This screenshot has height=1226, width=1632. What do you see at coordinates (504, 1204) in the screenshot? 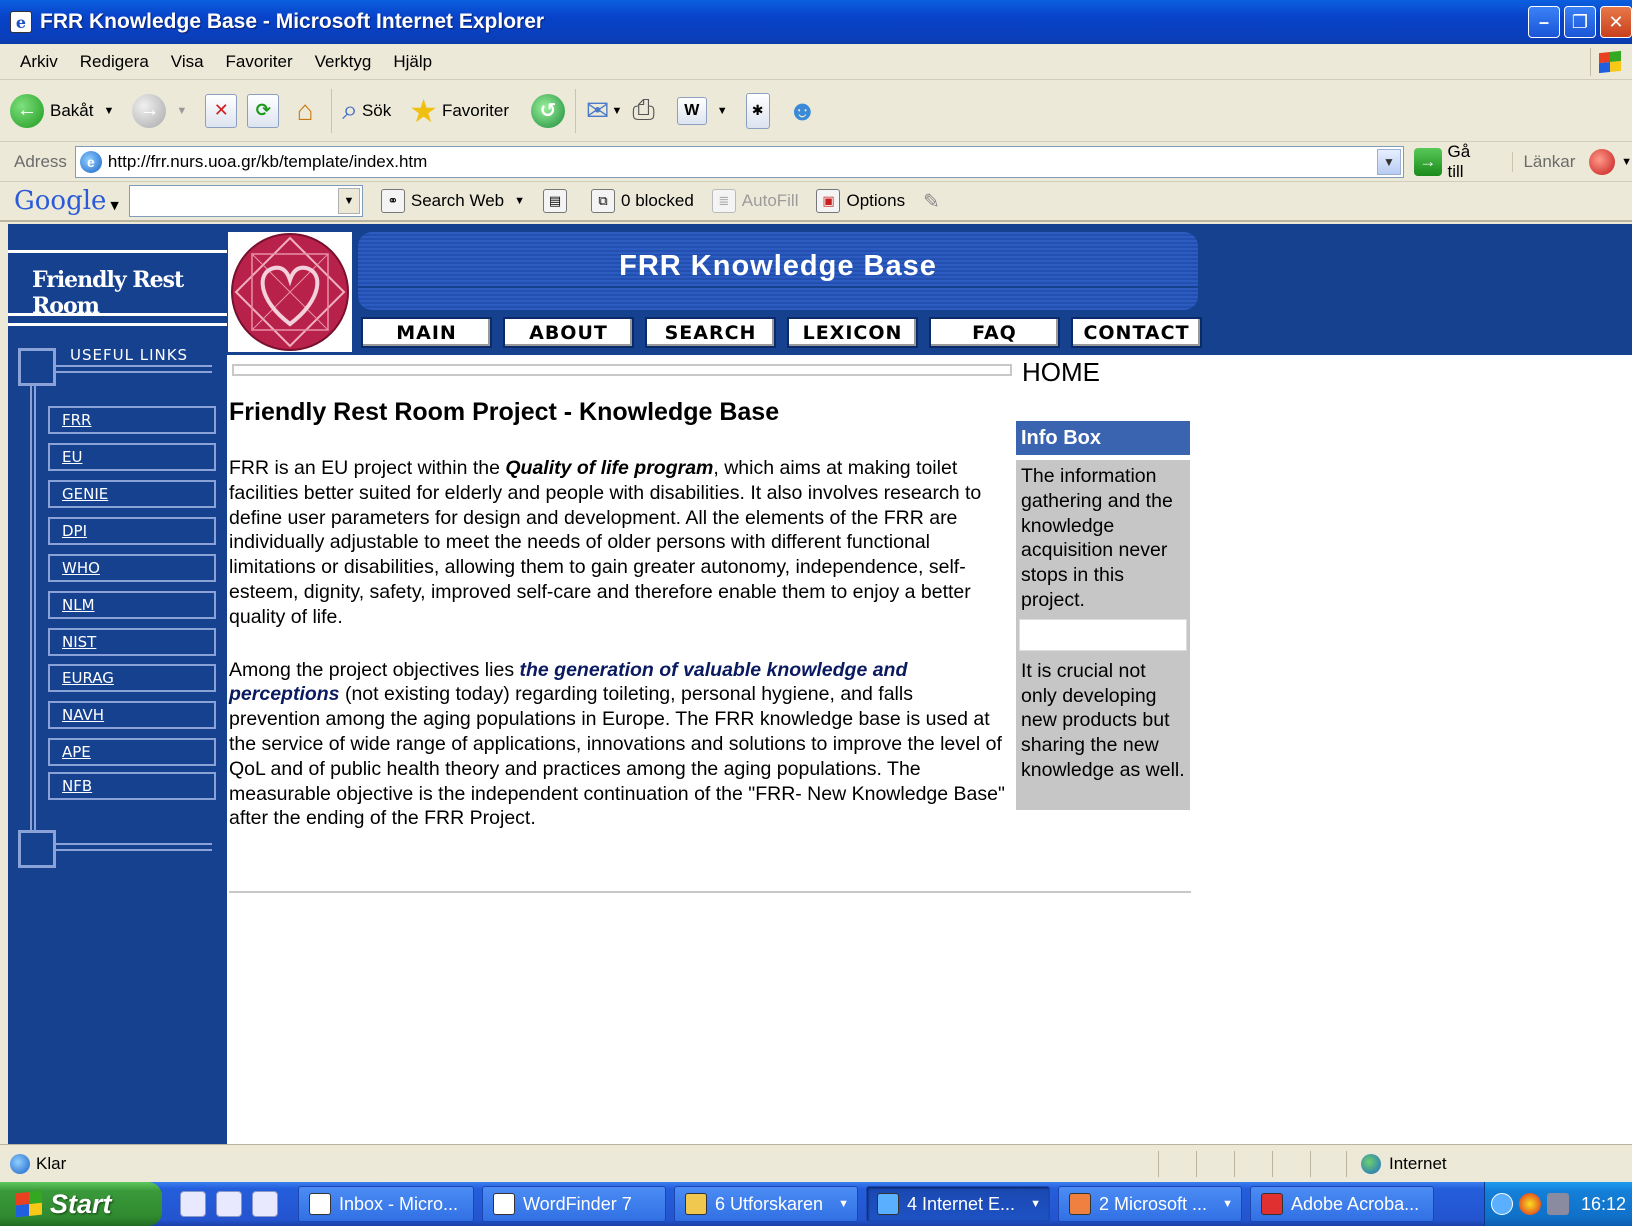
I see `wordfinder-icon` at bounding box center [504, 1204].